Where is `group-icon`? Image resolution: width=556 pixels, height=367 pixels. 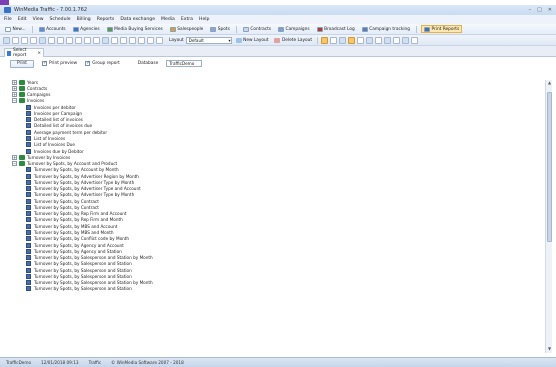 group-icon is located at coordinates (132, 40).